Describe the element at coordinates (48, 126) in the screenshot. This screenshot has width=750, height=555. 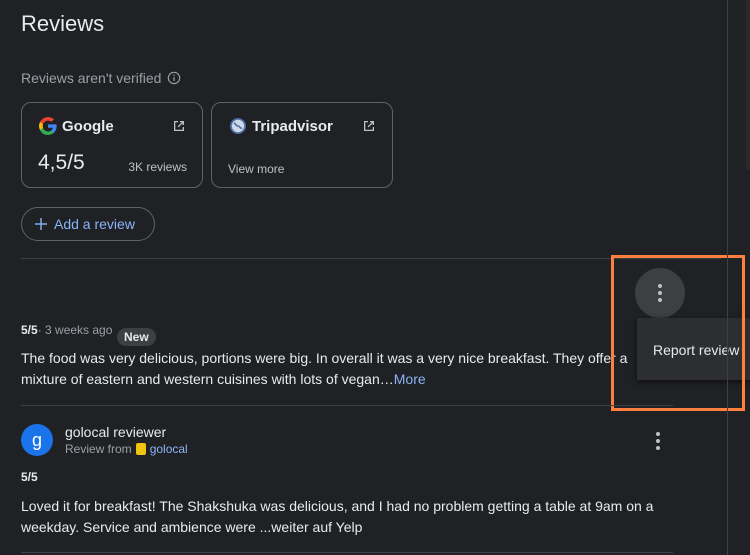
I see `google-icon` at that location.